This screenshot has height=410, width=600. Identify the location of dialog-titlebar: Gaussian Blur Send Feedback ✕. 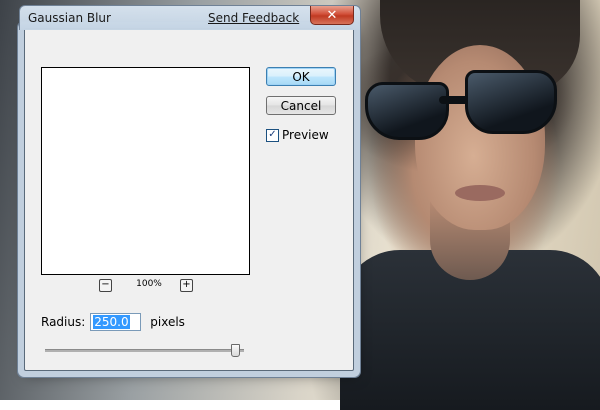
(190, 17).